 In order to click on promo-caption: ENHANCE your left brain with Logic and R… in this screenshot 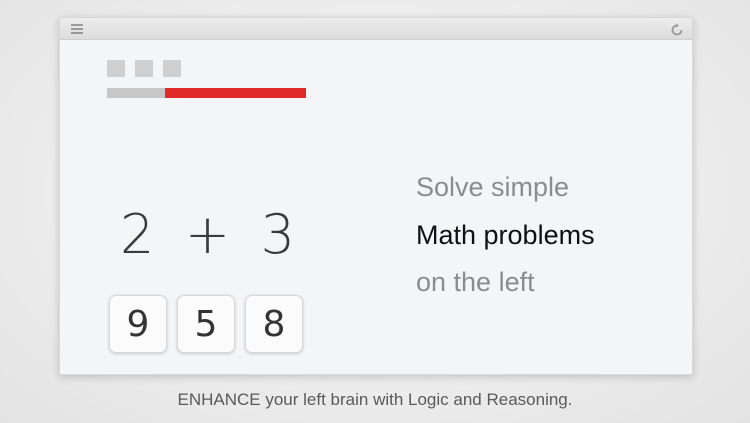, I will do `click(375, 399)`.